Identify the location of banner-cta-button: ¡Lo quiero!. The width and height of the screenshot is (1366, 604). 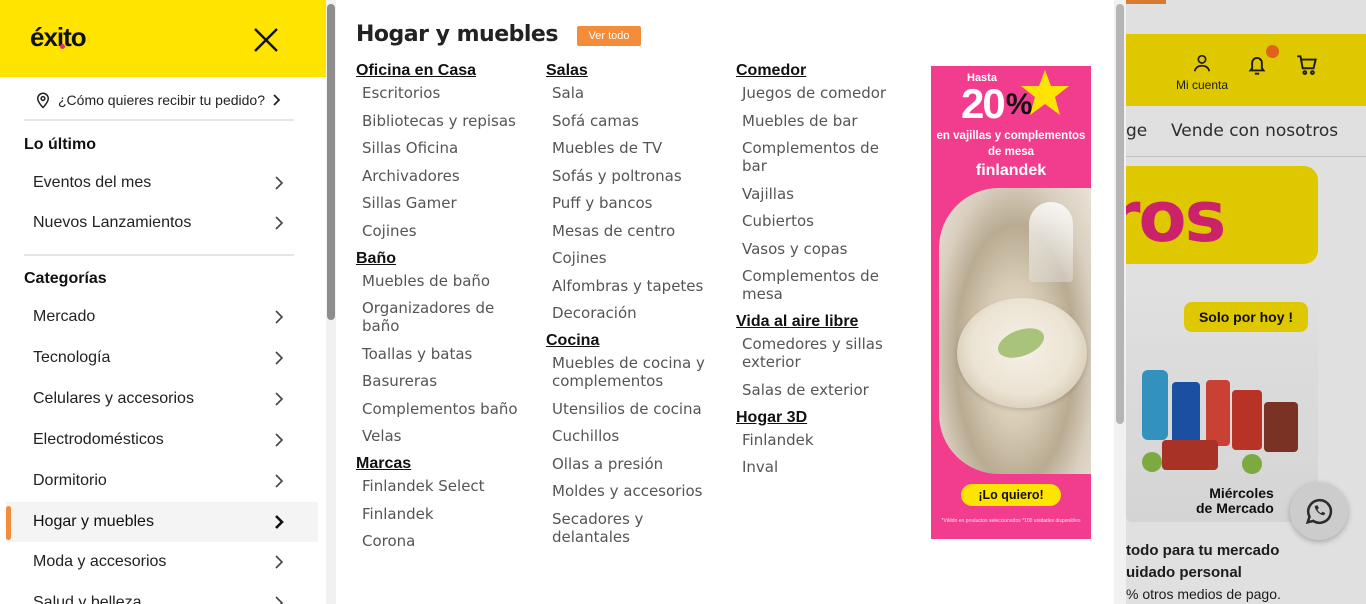
(1011, 495).